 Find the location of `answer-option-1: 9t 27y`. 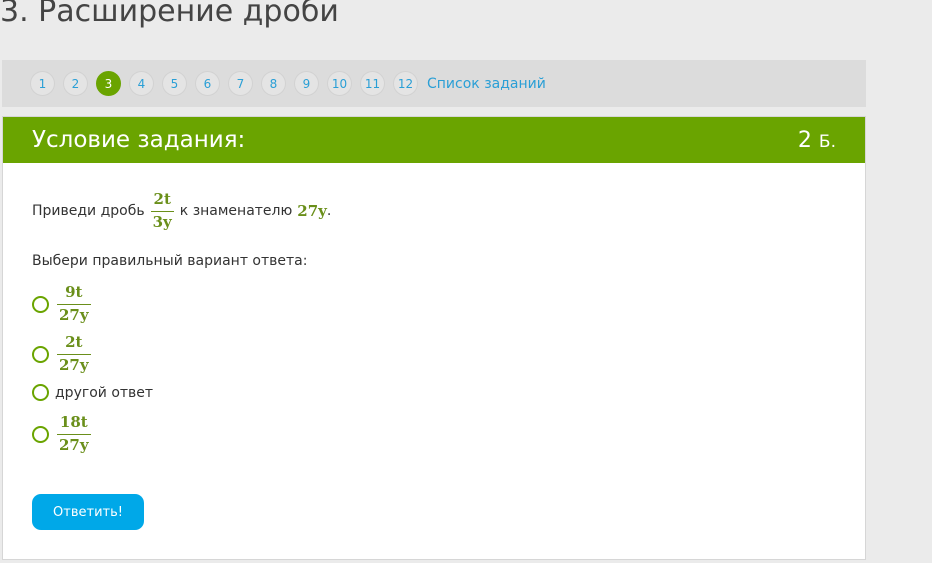

answer-option-1: 9t 27y is located at coordinates (64, 304).